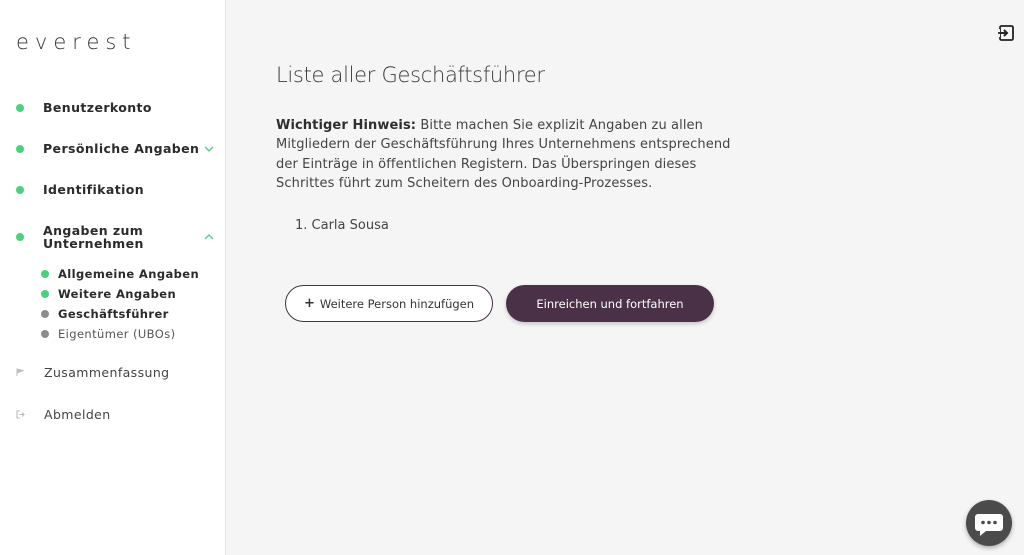 This screenshot has height=555, width=1024. I want to click on sidebar-item-persoenliche-angaben: Persönliche Angaben, so click(116, 148).